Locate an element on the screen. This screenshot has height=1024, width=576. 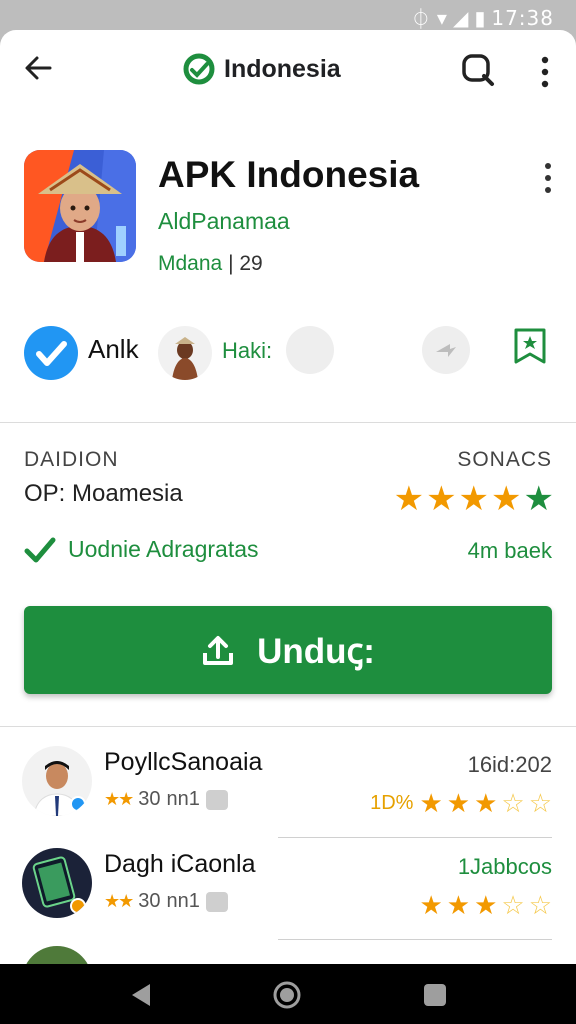
recents-nav-icon is located at coordinates (435, 995).